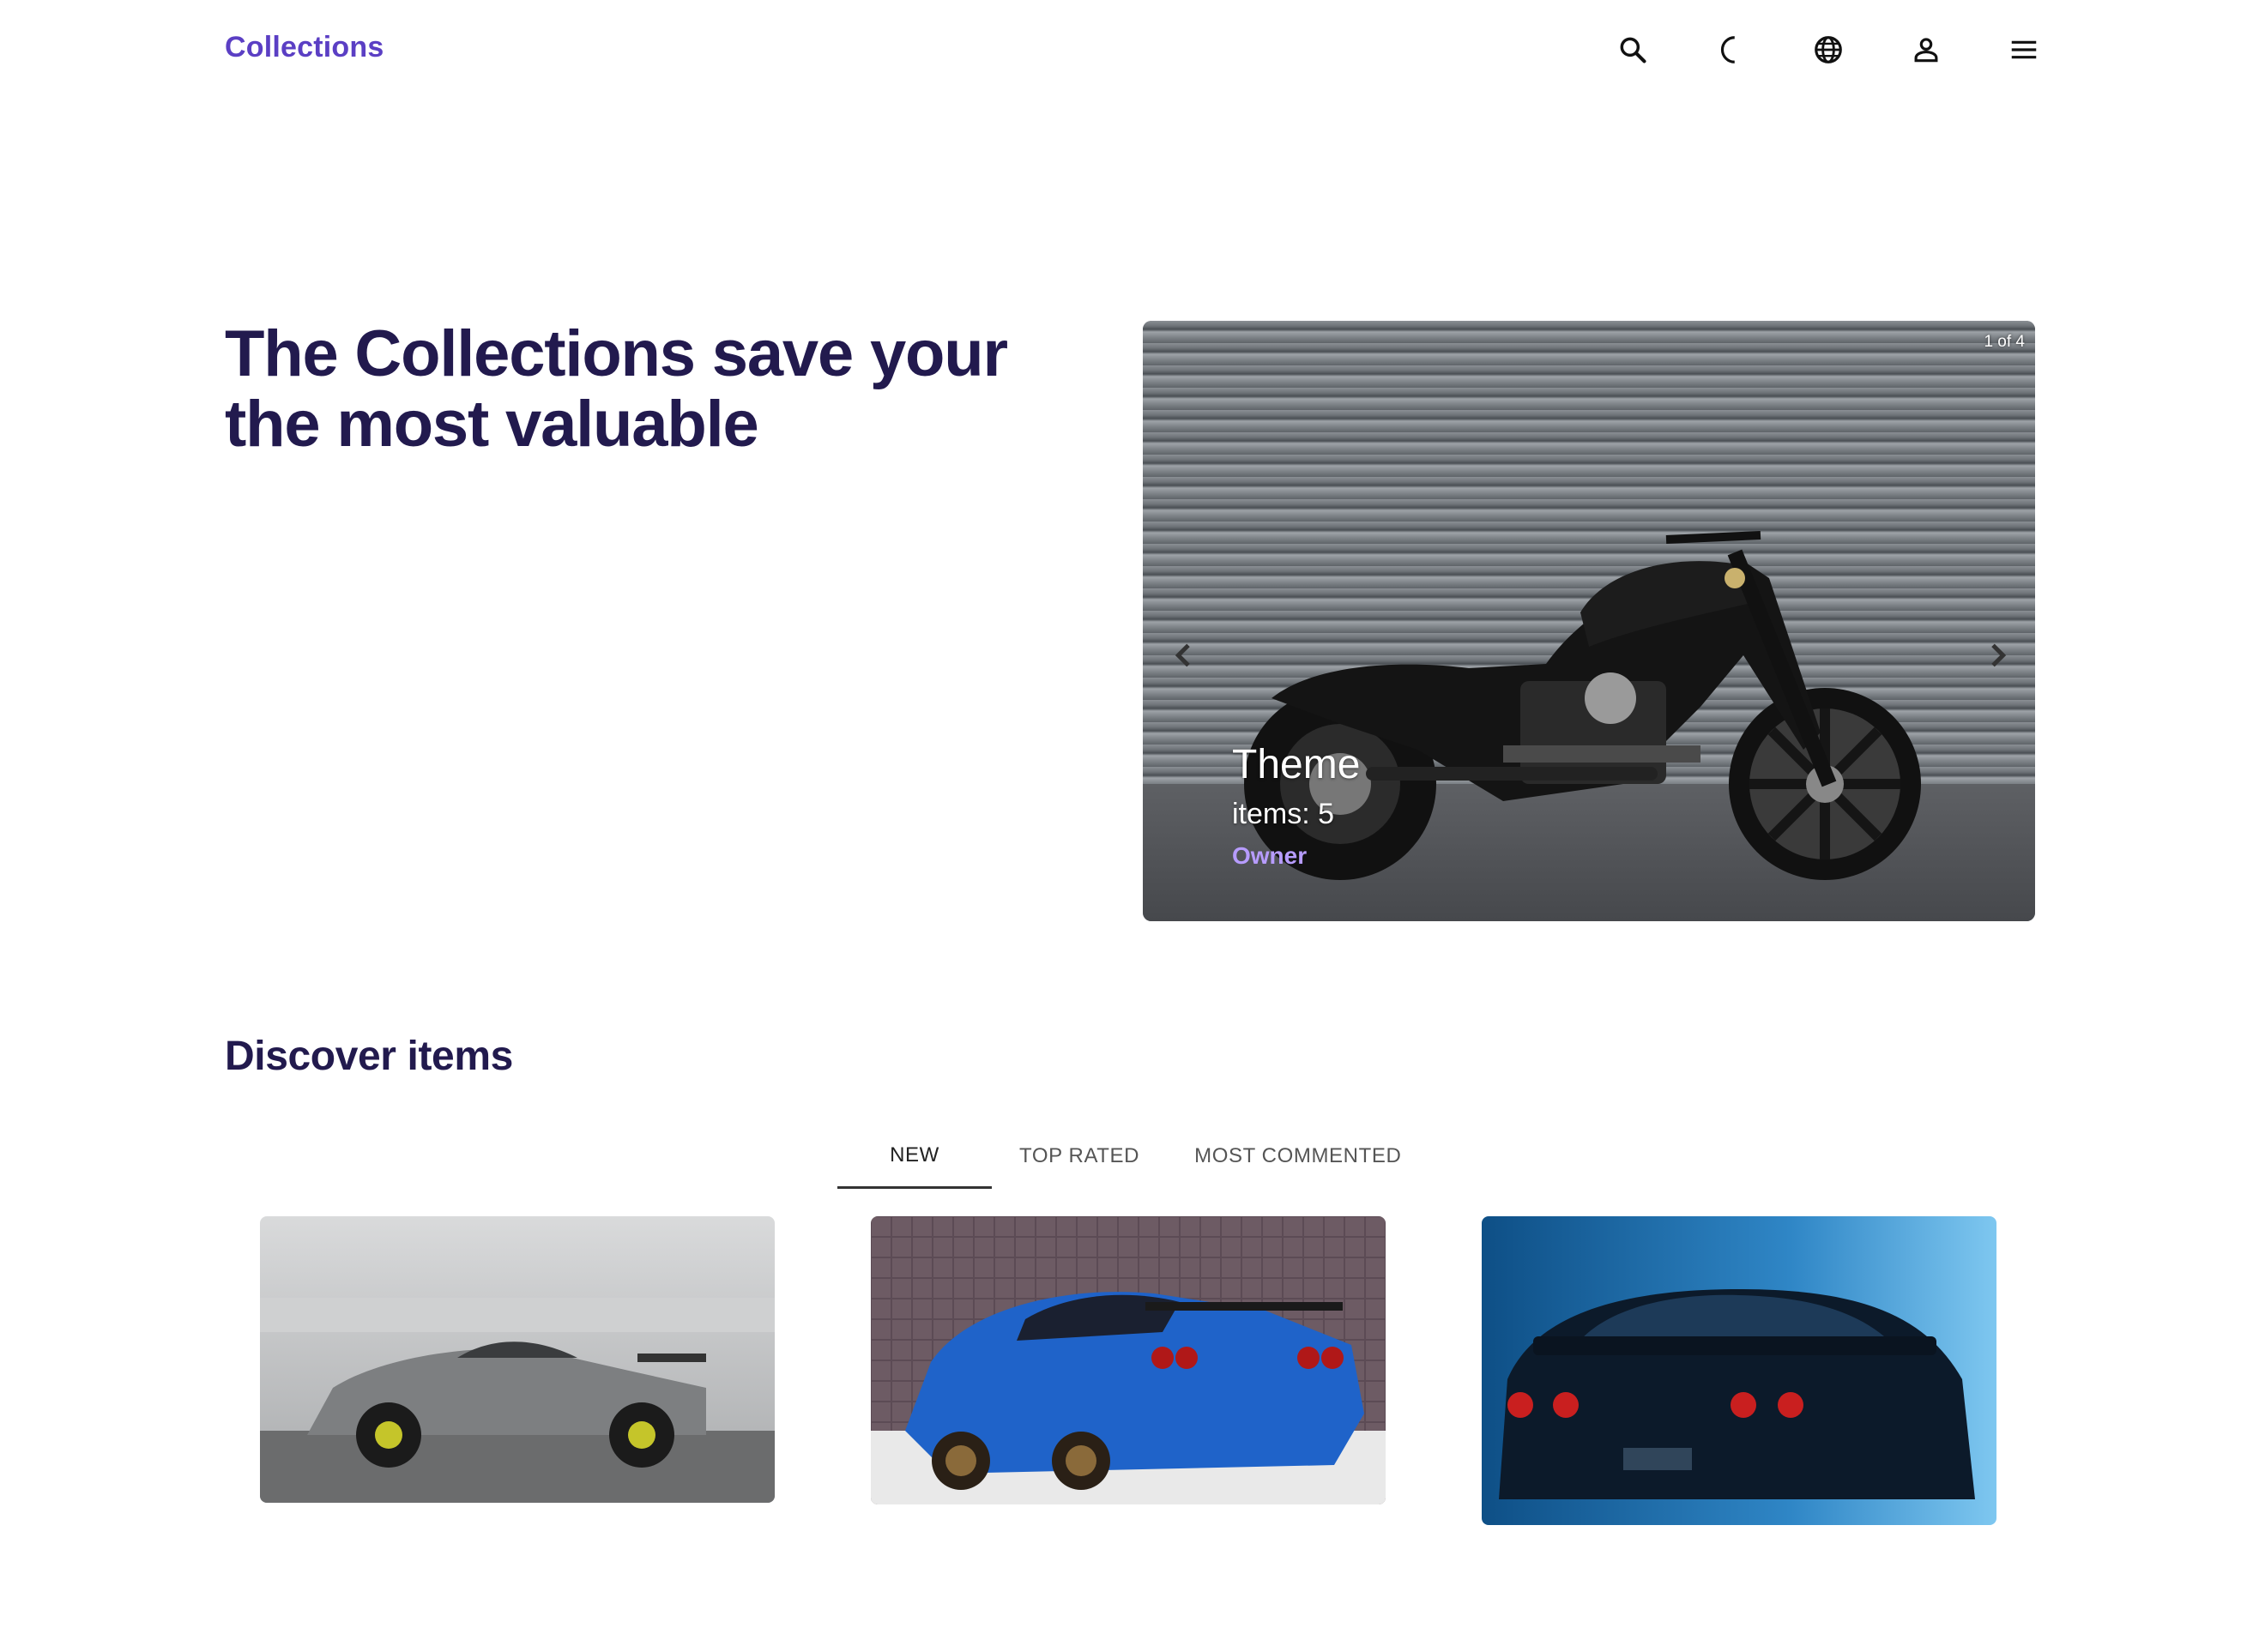 The height and width of the screenshot is (1652, 2241). I want to click on chevron-left-icon, so click(1182, 655).